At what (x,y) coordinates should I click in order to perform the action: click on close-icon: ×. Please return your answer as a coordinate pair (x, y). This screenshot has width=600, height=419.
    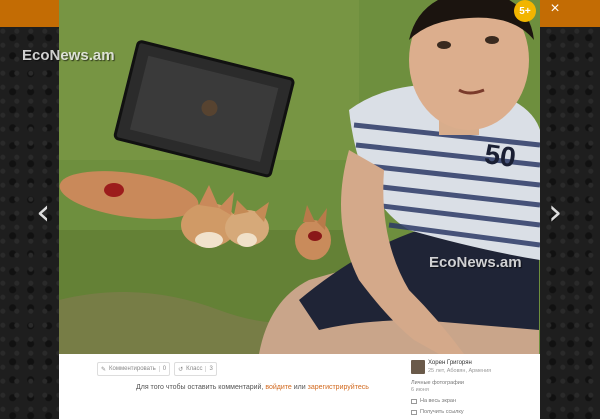
    Looking at the image, I should click on (555, 9).